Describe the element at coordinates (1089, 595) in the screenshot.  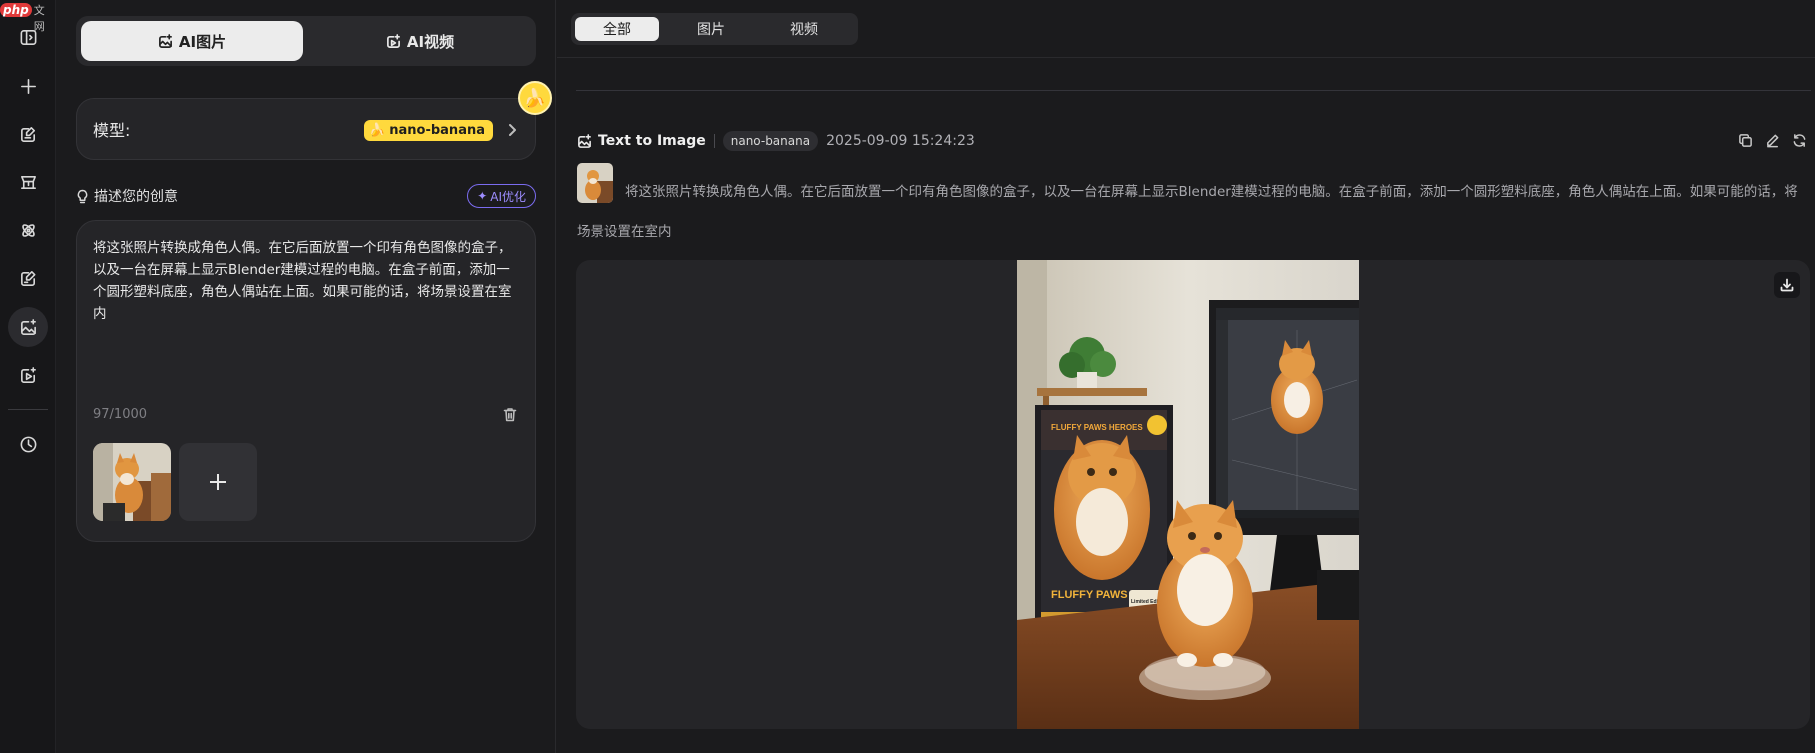
I see `box-bottom-text: FLUFFY PAWS` at that location.